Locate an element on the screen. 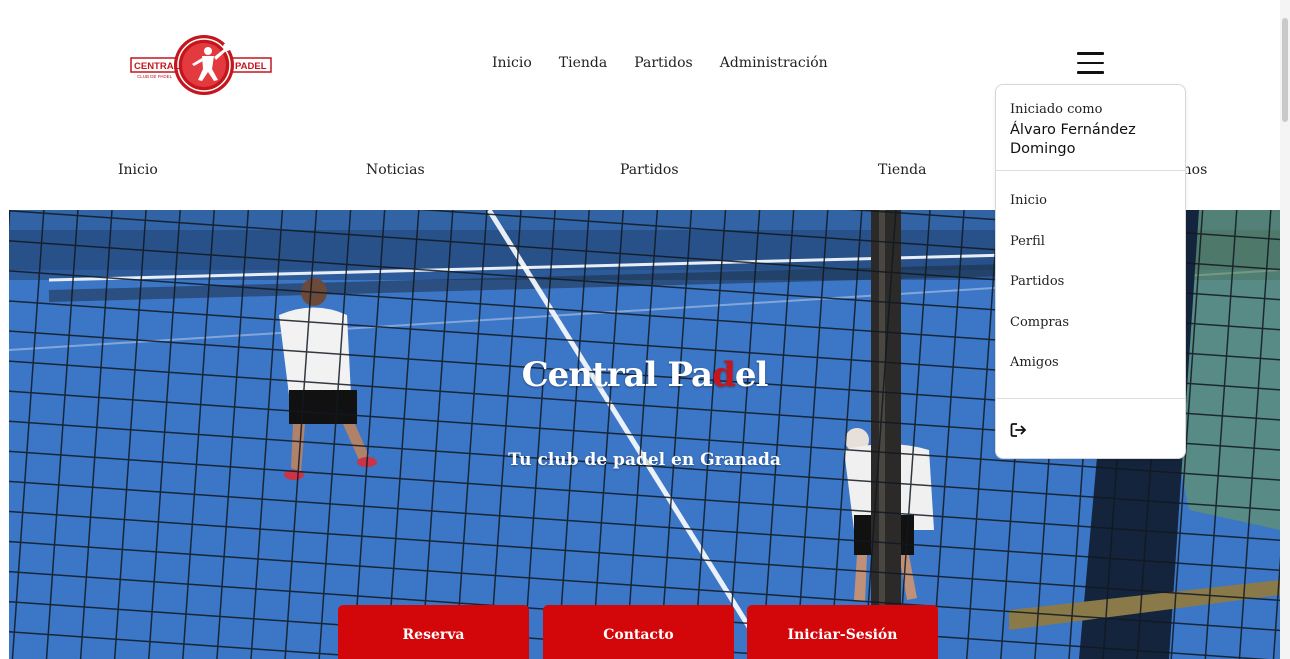 This screenshot has width=1290, height=659. secnav-link-inicio: Inicio is located at coordinates (138, 170).